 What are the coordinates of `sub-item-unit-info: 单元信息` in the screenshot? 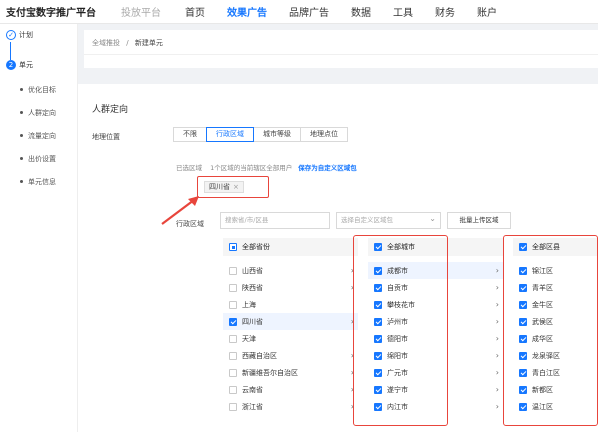 It's located at (38, 181).